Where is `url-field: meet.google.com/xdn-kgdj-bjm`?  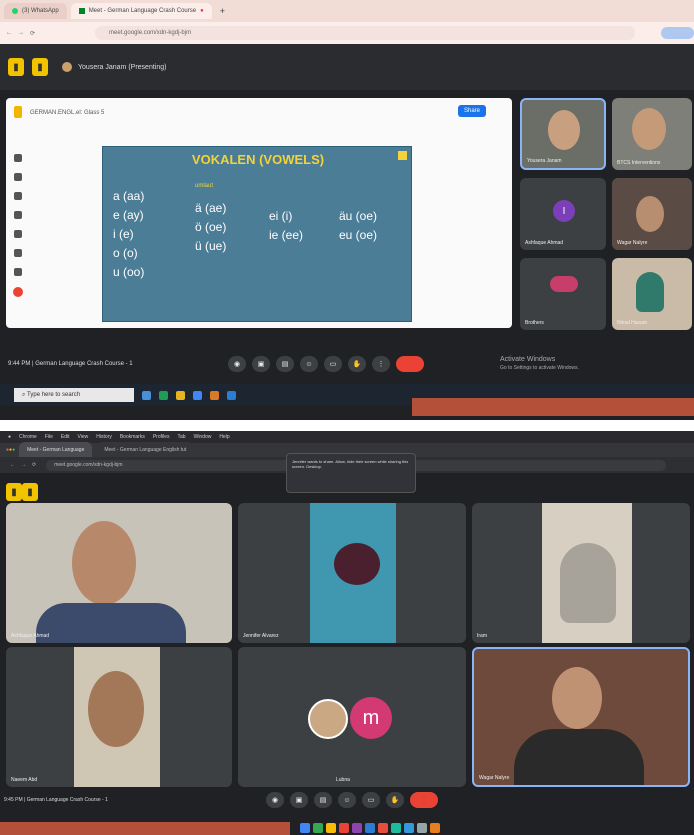
url-field: meet.google.com/xdn-kgdj-bjm is located at coordinates (365, 33).